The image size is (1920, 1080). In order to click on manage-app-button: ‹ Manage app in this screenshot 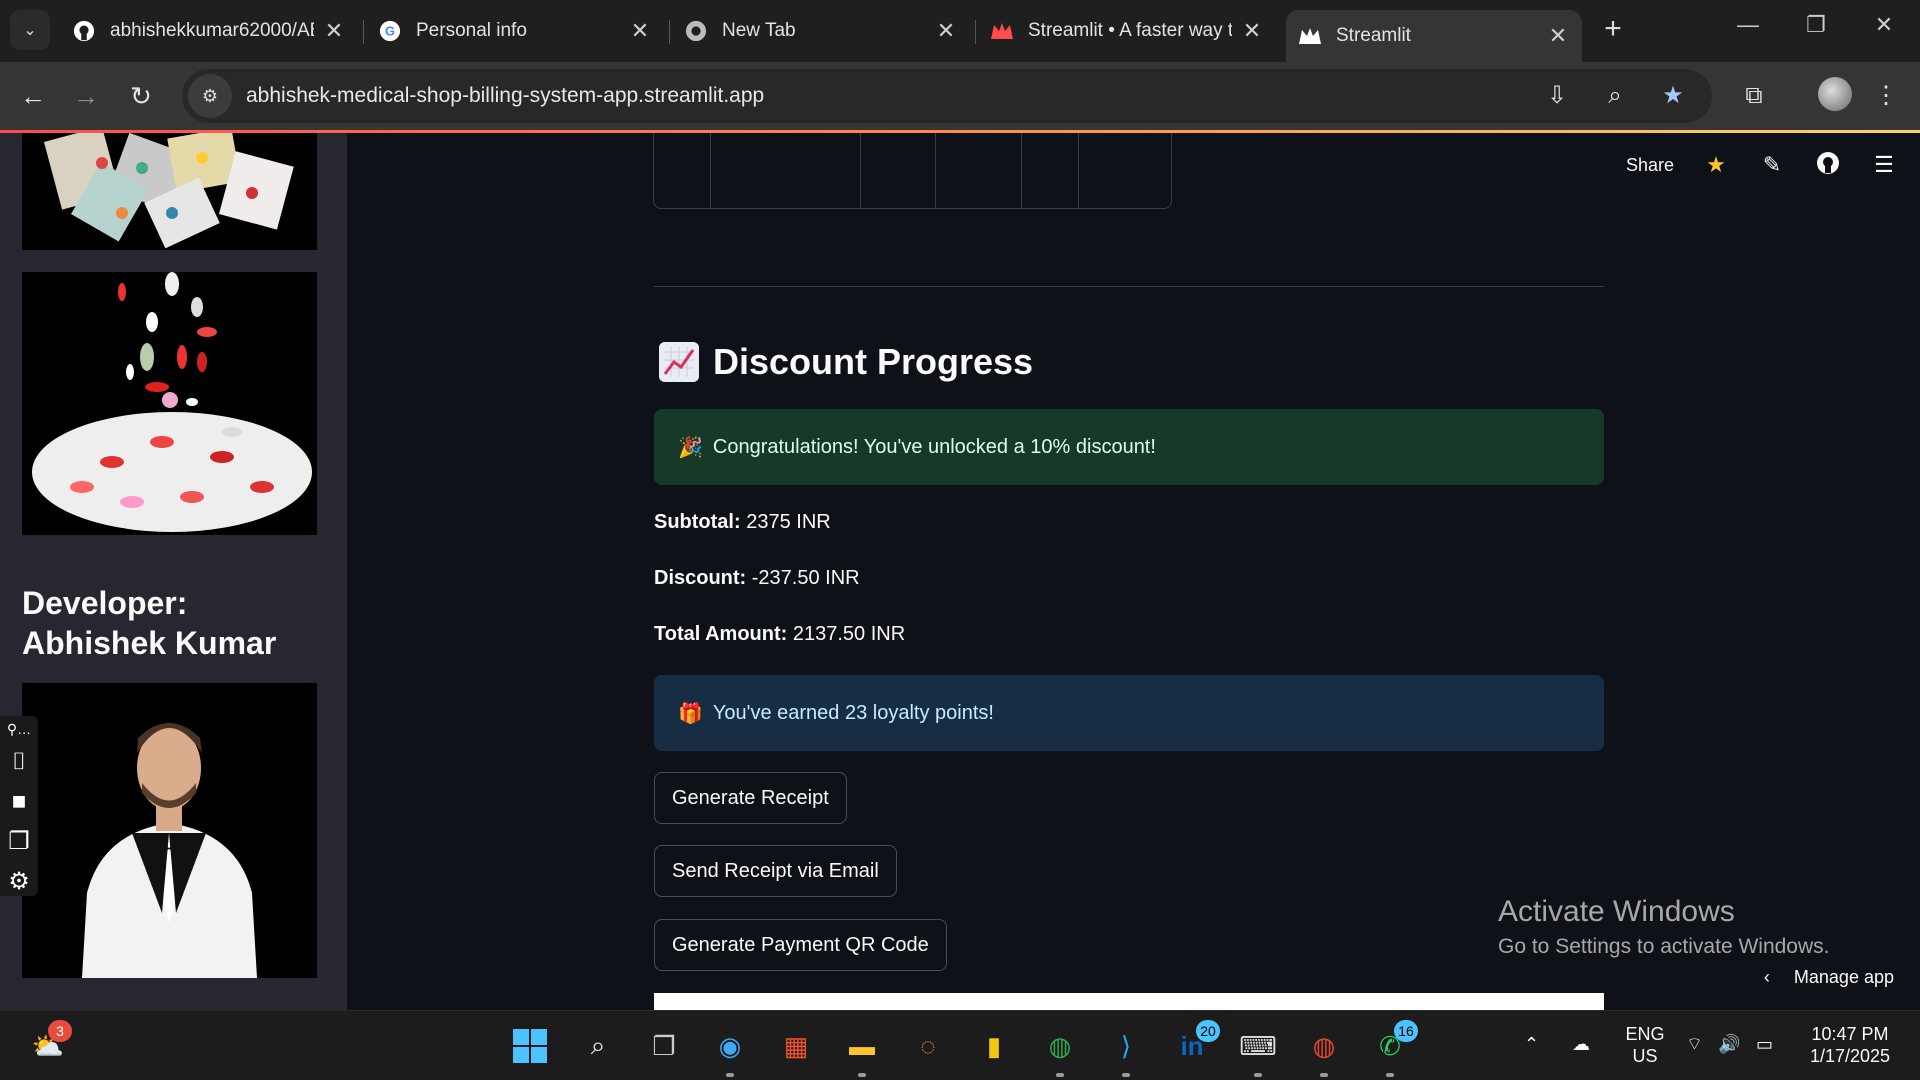, I will do `click(1829, 977)`.